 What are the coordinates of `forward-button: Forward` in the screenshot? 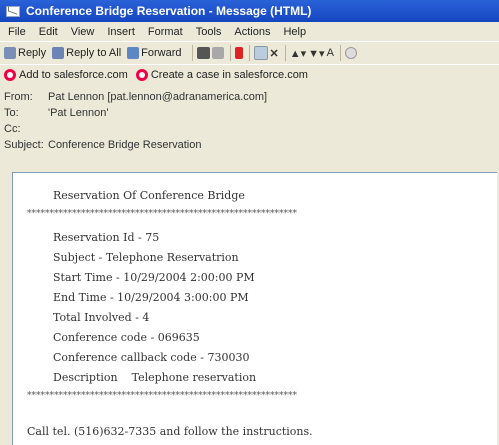 It's located at (154, 53).